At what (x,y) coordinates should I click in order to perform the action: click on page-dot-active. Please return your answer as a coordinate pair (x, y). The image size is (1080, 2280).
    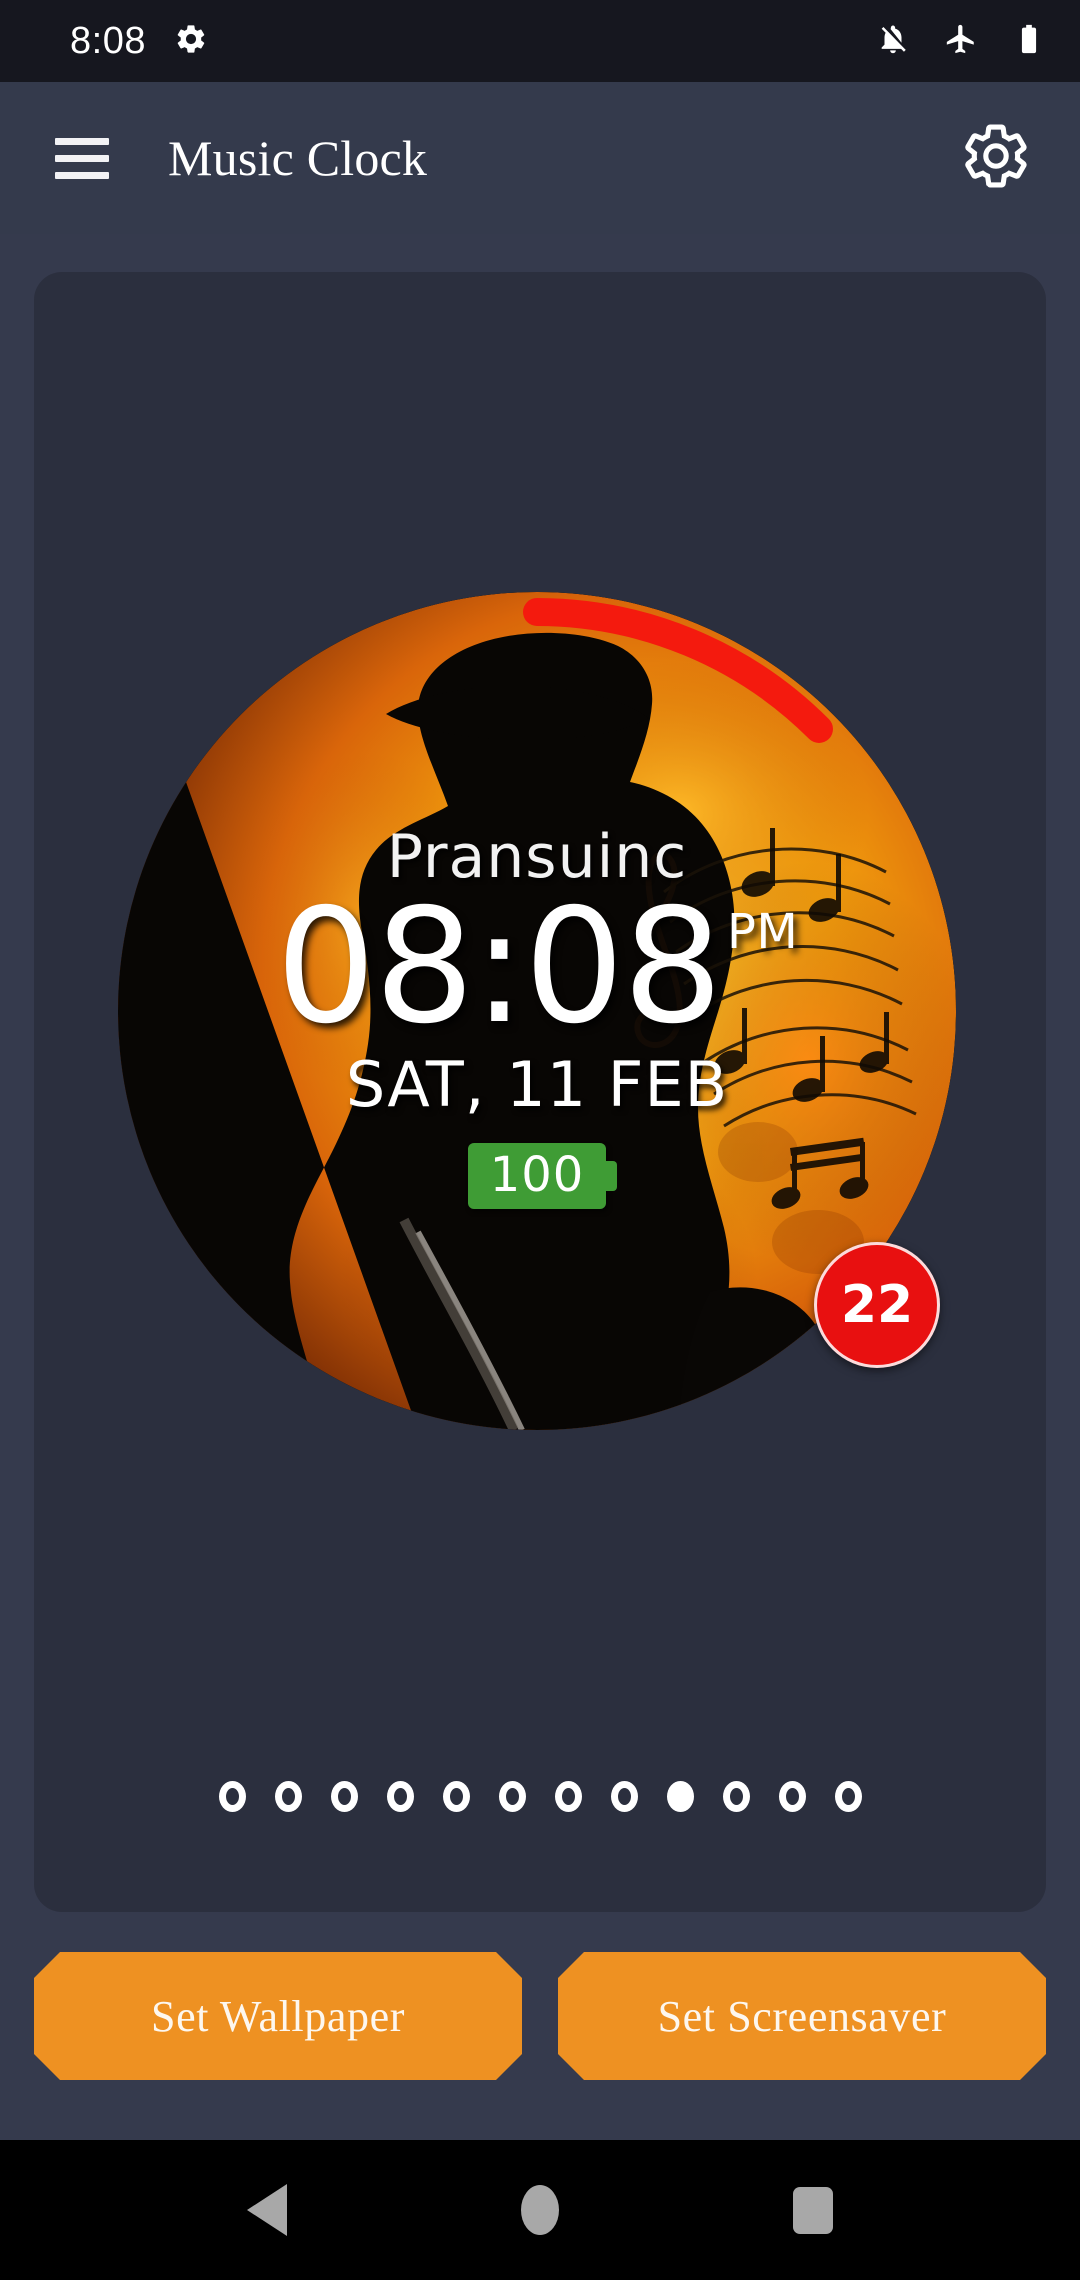
    Looking at the image, I should click on (680, 1796).